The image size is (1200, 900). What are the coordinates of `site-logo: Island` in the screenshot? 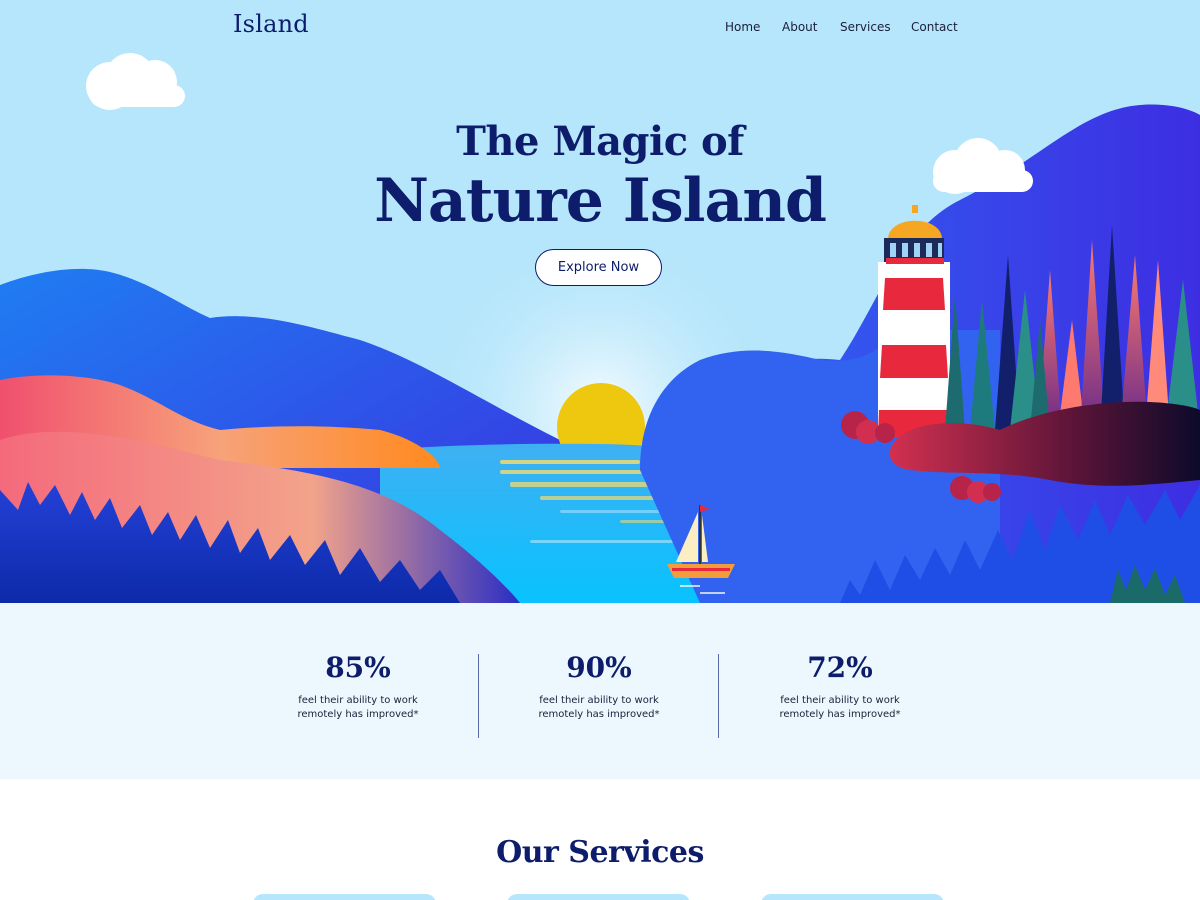 It's located at (271, 24).